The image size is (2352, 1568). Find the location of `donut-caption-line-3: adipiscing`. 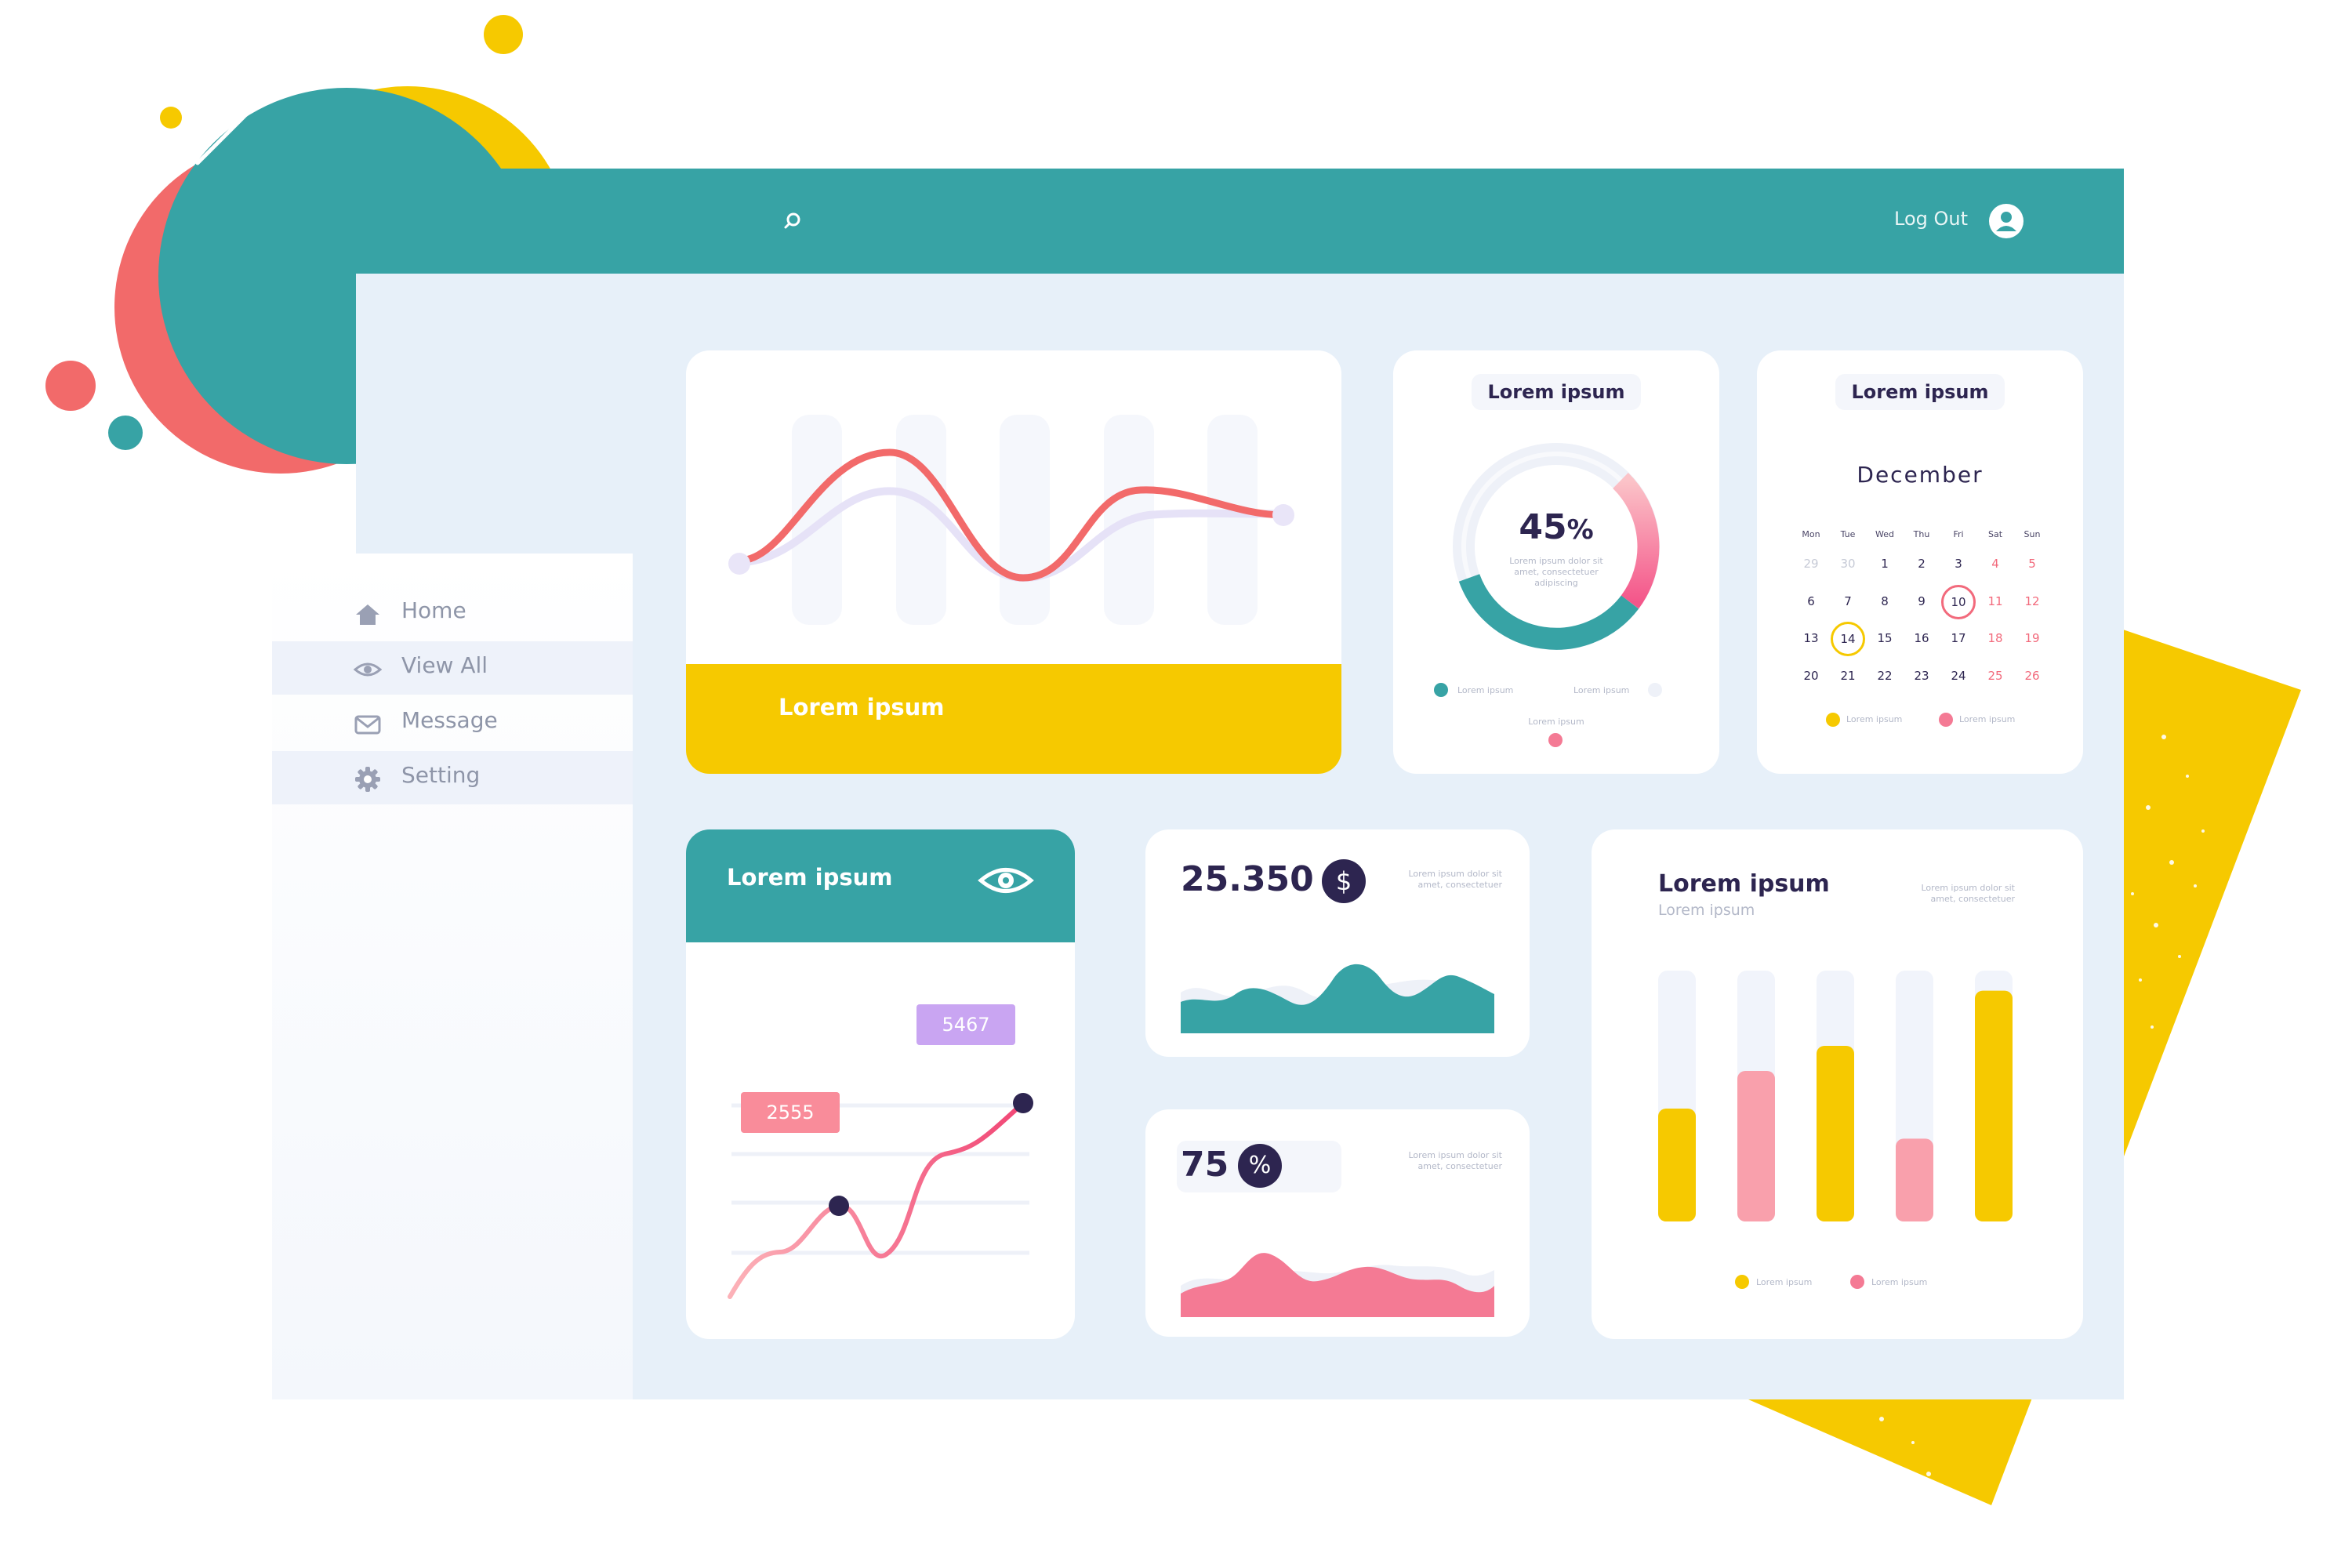

donut-caption-line-3: adipiscing is located at coordinates (1556, 583).